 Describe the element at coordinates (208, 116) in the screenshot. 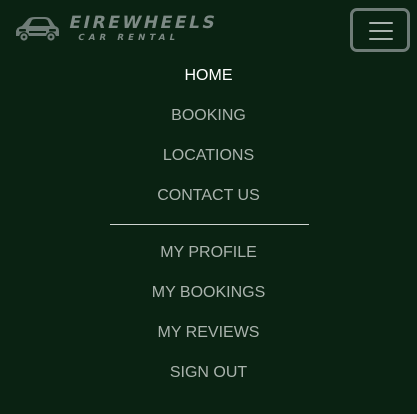

I see `nav-link-booking: BOOKING` at that location.